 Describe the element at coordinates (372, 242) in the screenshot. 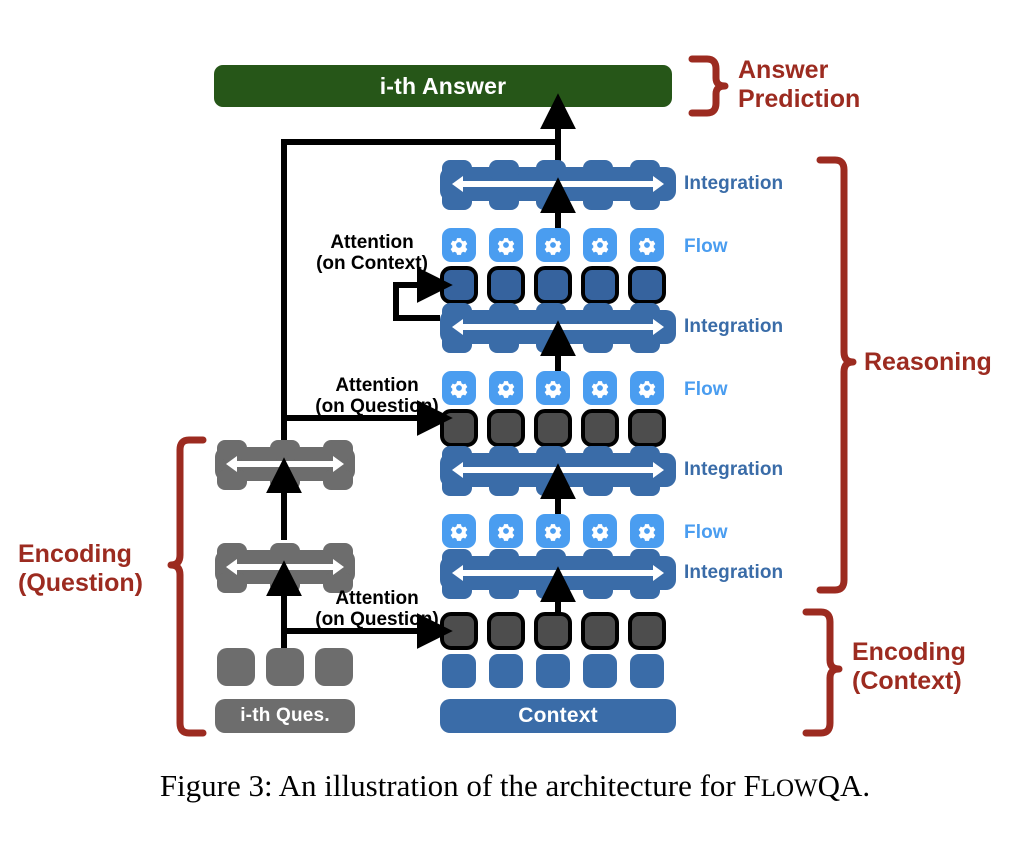

I see `attention-label-context-line1: Attention` at that location.